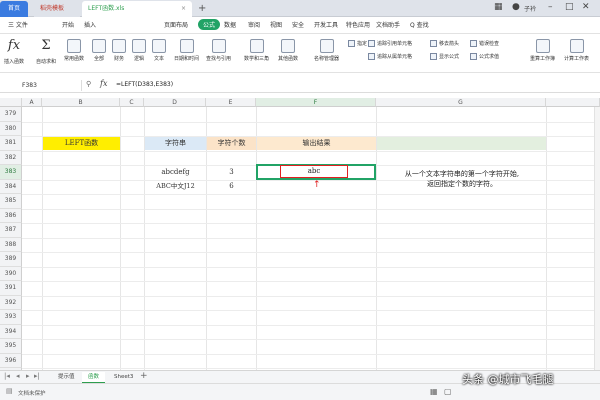 The image size is (600, 400). I want to click on view-page-icon: ▢, so click(448, 391).